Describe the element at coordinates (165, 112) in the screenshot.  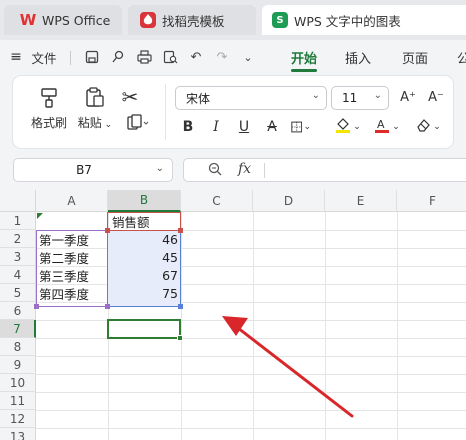
I see `ribbon-divider` at that location.